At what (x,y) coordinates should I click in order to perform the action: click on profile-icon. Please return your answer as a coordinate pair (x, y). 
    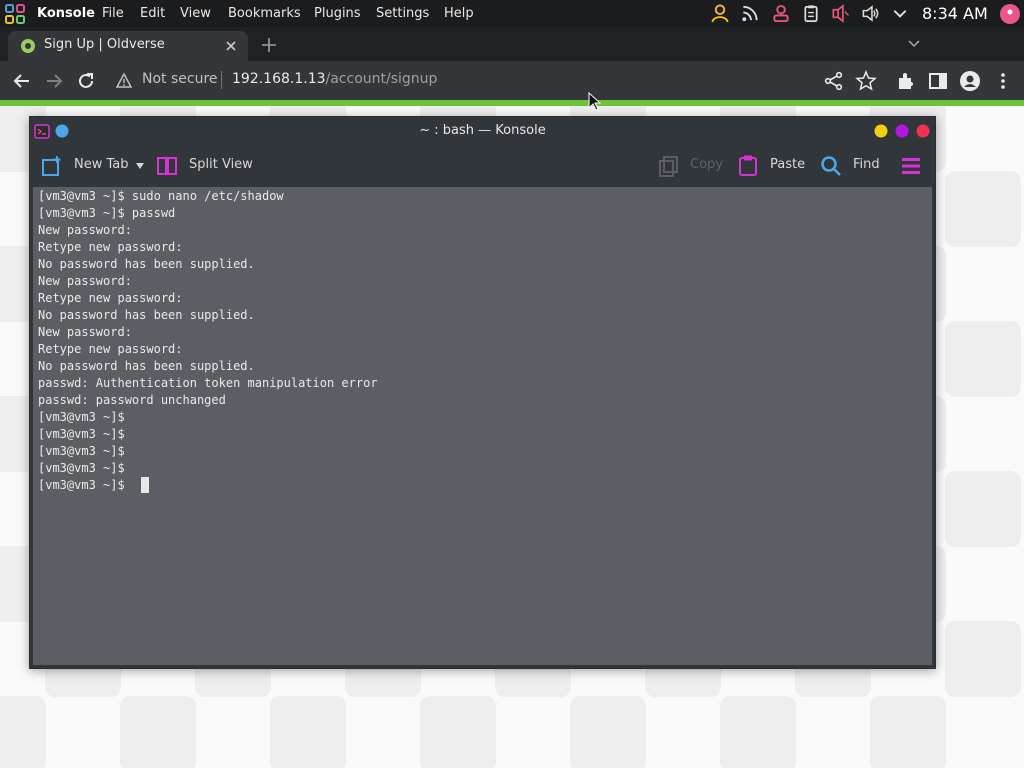
    Looking at the image, I should click on (970, 81).